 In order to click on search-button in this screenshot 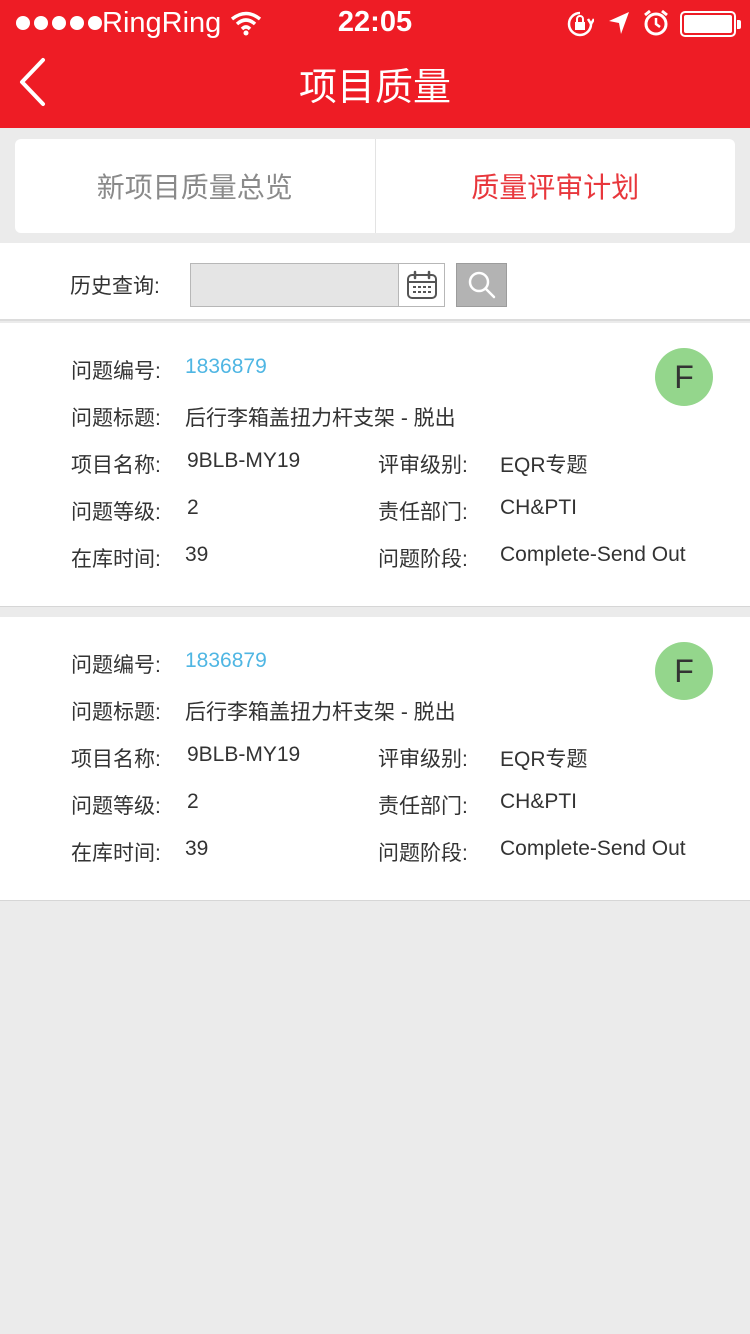, I will do `click(481, 285)`.